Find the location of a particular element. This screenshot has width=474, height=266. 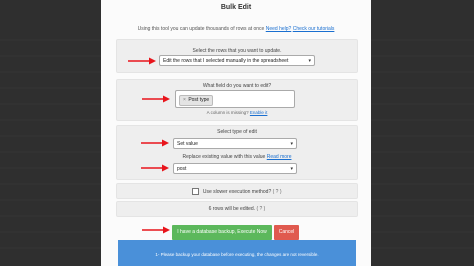

rows-count-section: 6 rows will be edited. ( ? ) is located at coordinates (237, 209).